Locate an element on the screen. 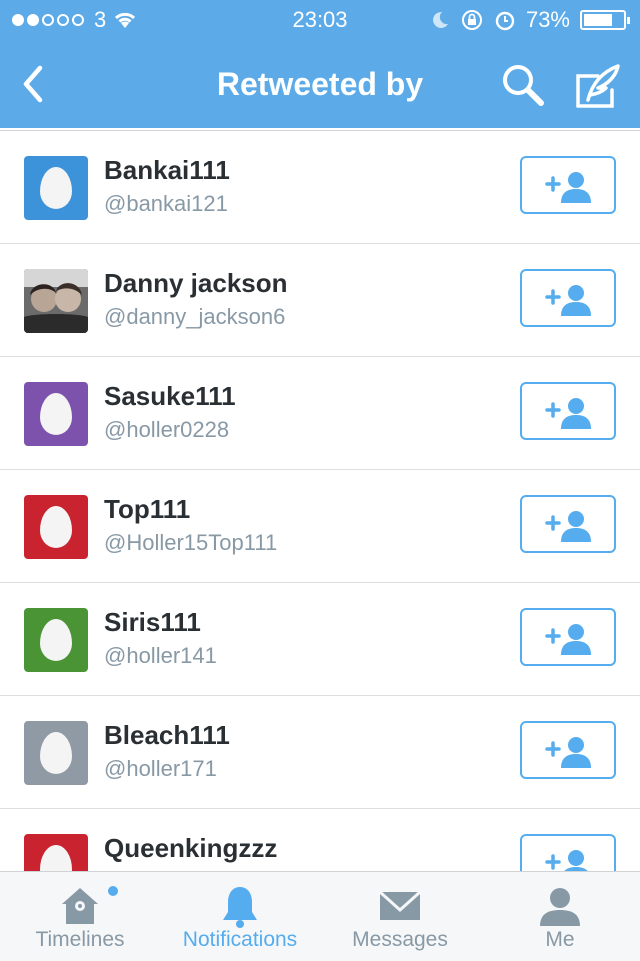 This screenshot has height=961, width=640. rotation-lock-icon is located at coordinates (471, 20).